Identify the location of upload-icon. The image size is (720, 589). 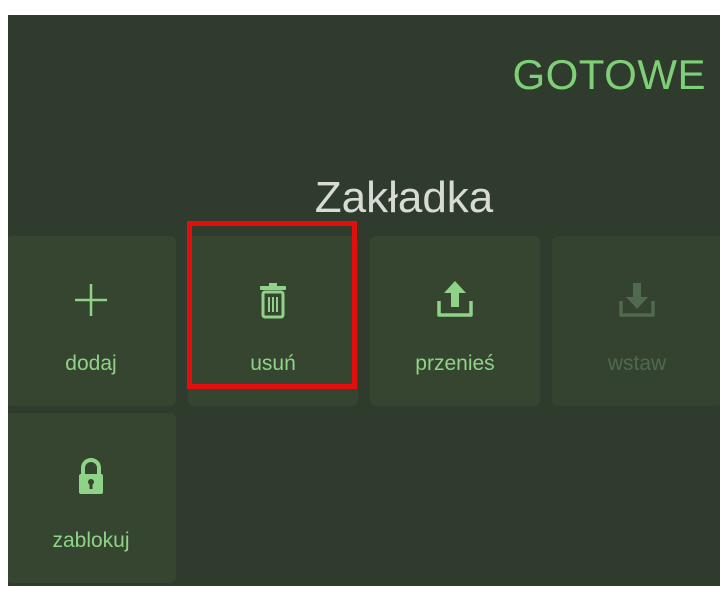
(455, 300).